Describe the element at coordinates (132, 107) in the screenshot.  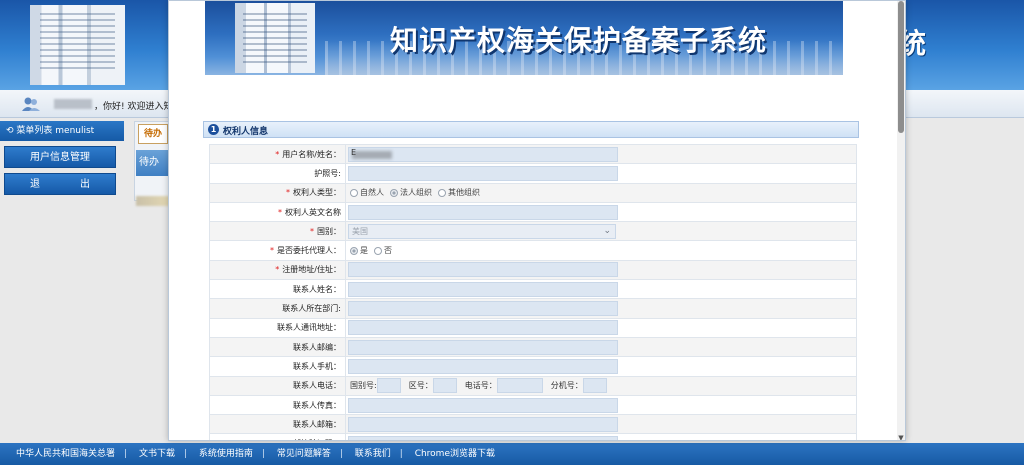
I see `welcome-text: ，你好! 欢迎进入知` at that location.